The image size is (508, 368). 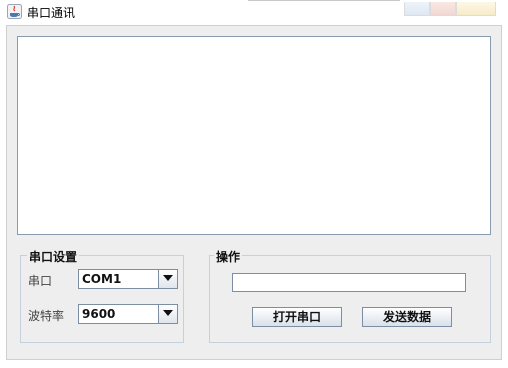 What do you see at coordinates (40, 281) in the screenshot?
I see `port-label: 串口` at bounding box center [40, 281].